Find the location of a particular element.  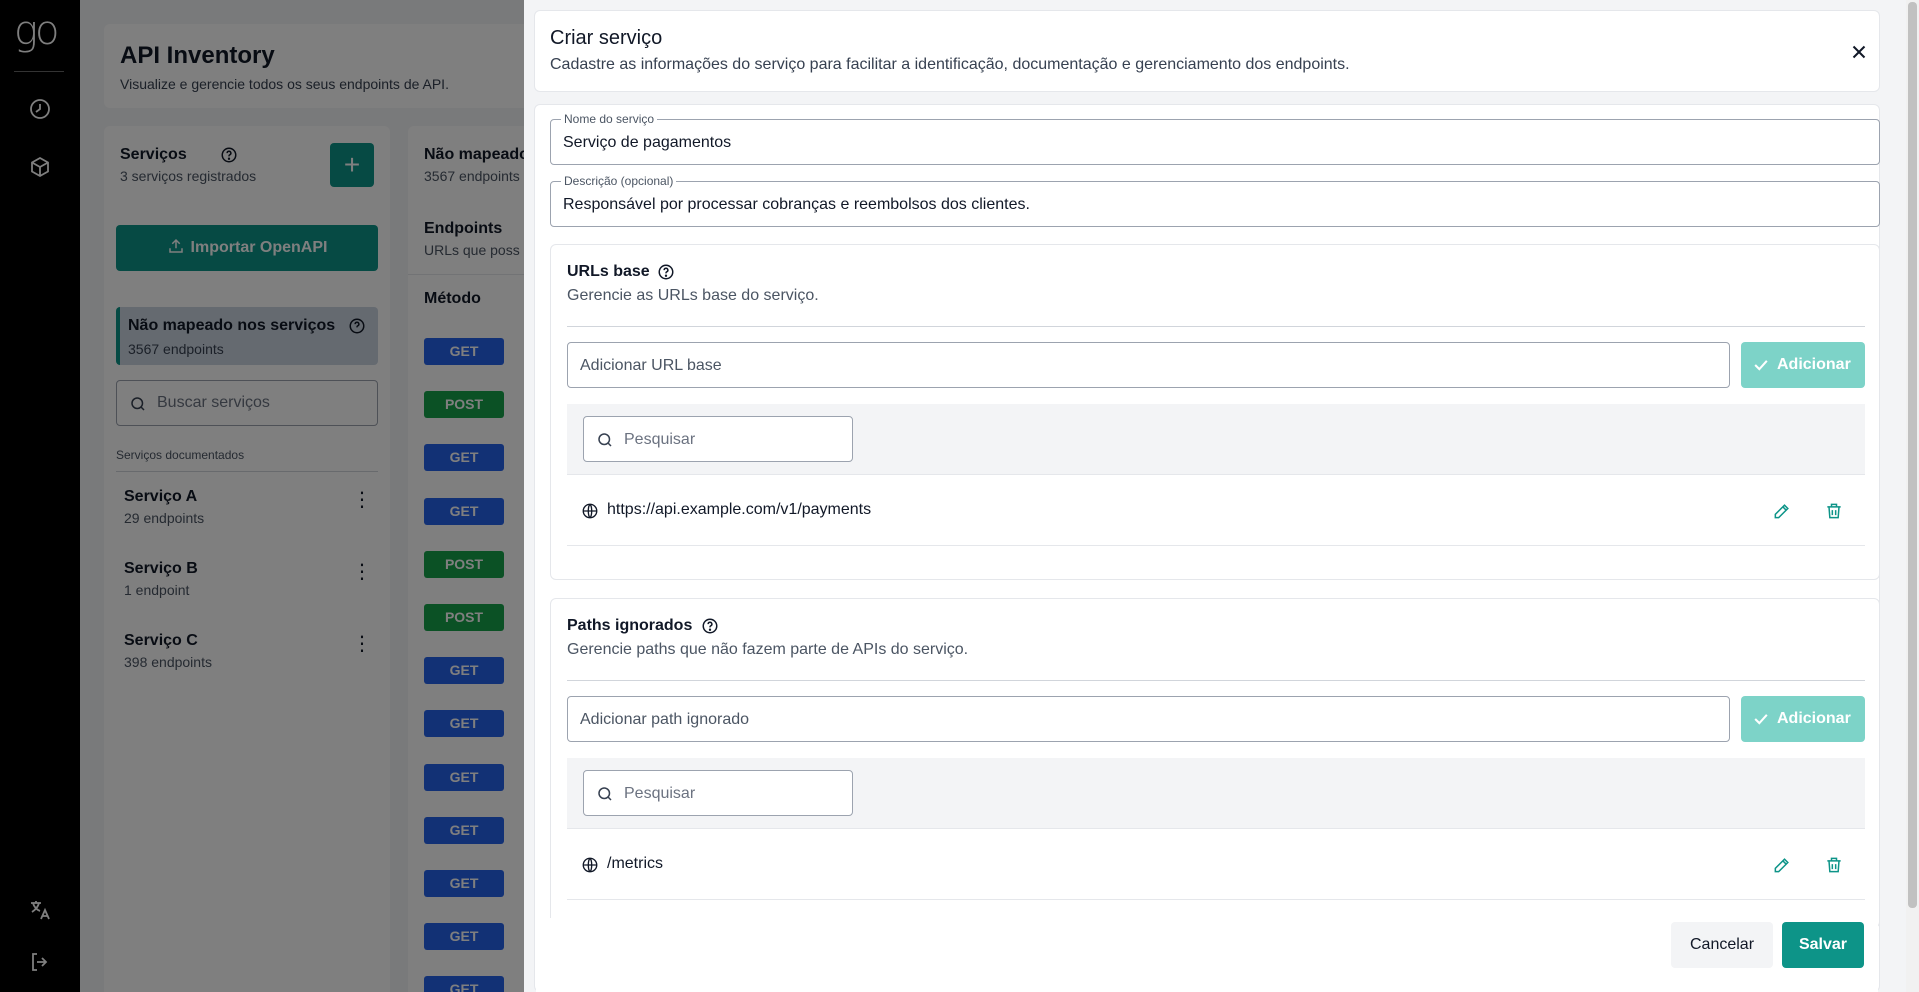

base-urls-search-input: Pesquisar is located at coordinates (718, 439).